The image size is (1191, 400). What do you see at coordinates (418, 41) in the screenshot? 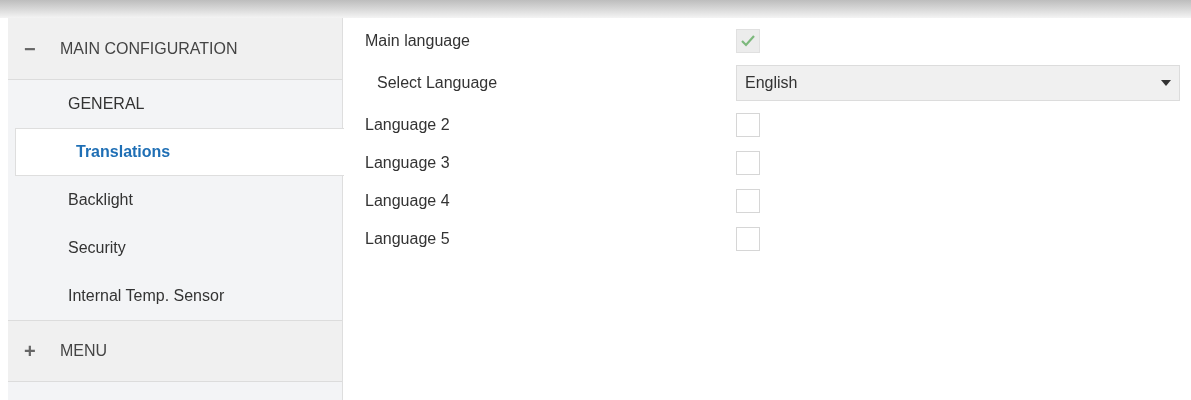
I see `parameter-label: Main language` at bounding box center [418, 41].